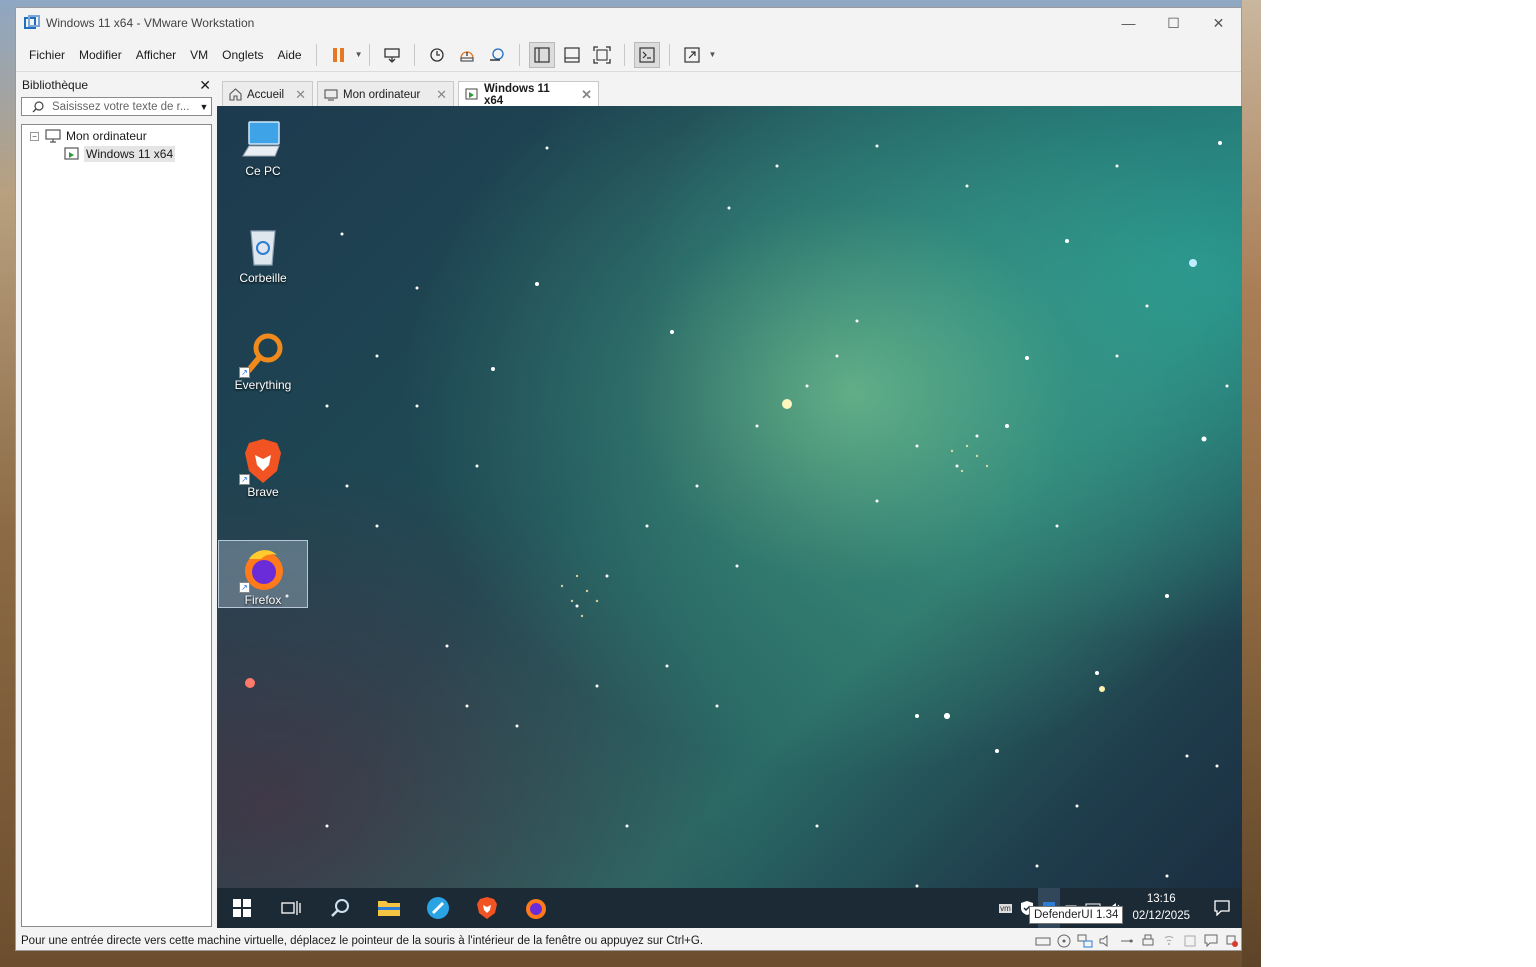 The height and width of the screenshot is (967, 1536). What do you see at coordinates (263, 247) in the screenshot?
I see `recycle-bin-icon` at bounding box center [263, 247].